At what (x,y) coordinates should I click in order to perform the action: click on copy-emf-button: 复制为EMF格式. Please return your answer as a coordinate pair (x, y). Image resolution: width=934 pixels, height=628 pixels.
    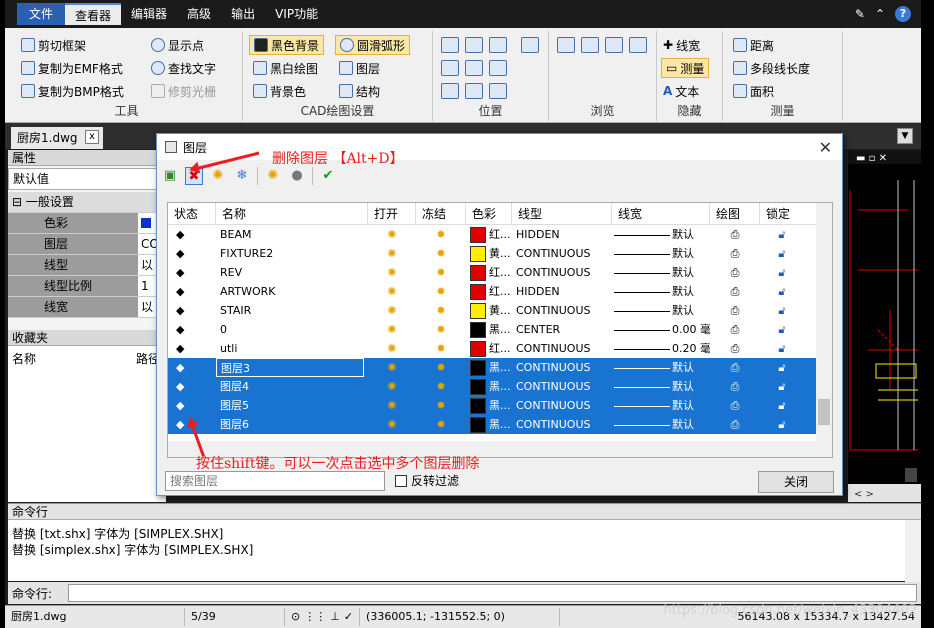
    Looking at the image, I should click on (72, 68).